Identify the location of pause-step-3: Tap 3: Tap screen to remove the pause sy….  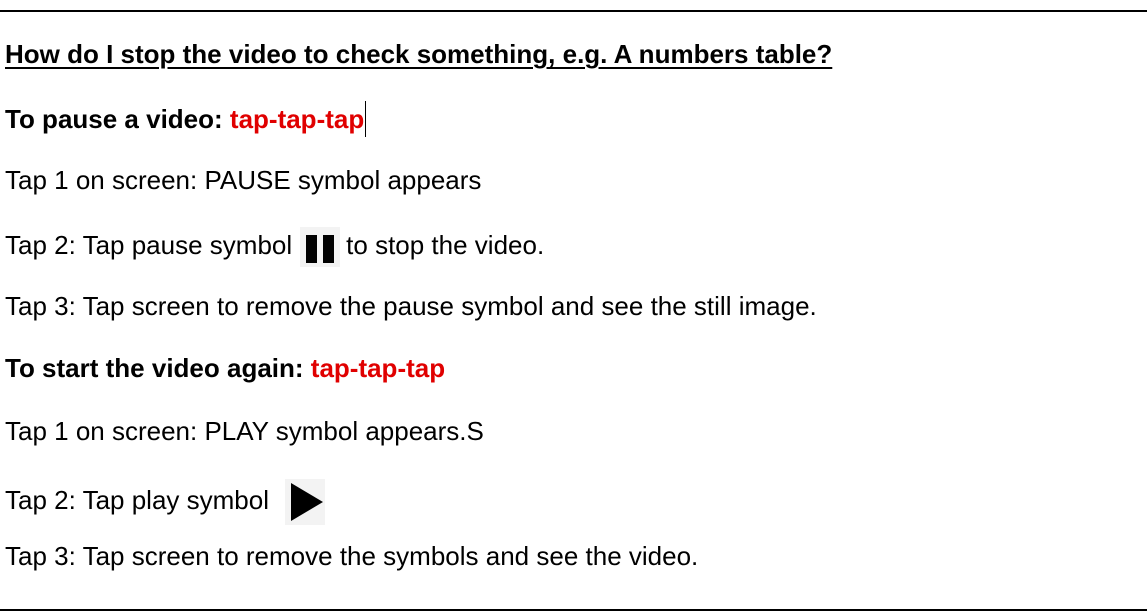
(411, 306).